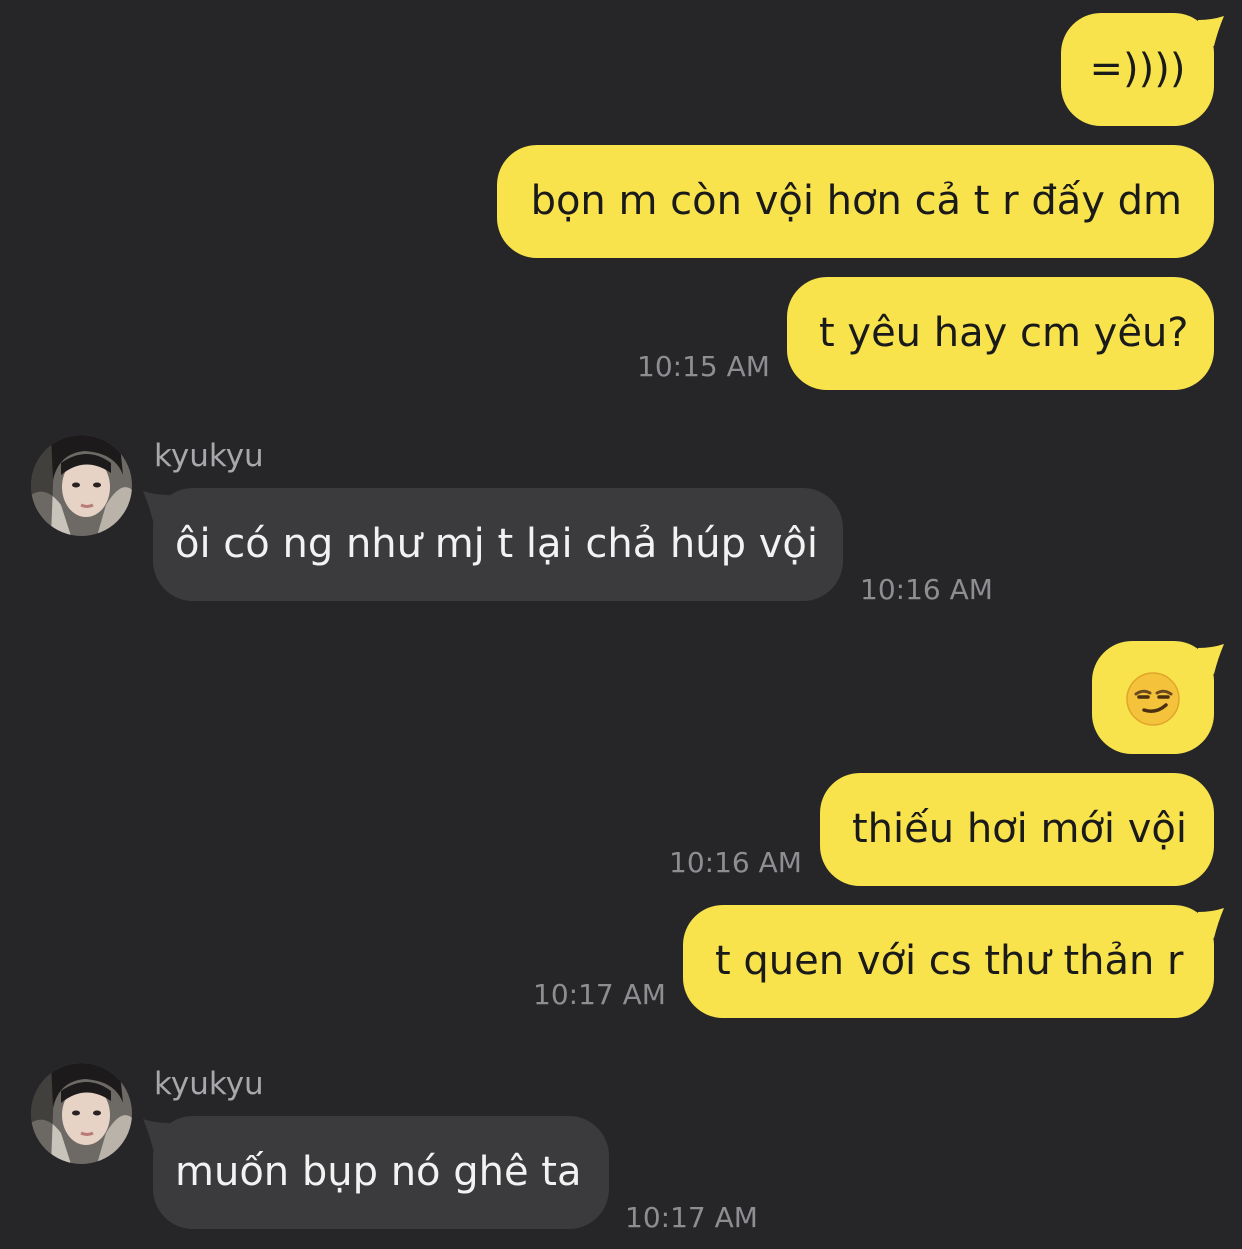  Describe the element at coordinates (378, 1172) in the screenshot. I see `message-text: muốn bụp nó ghê ta` at that location.